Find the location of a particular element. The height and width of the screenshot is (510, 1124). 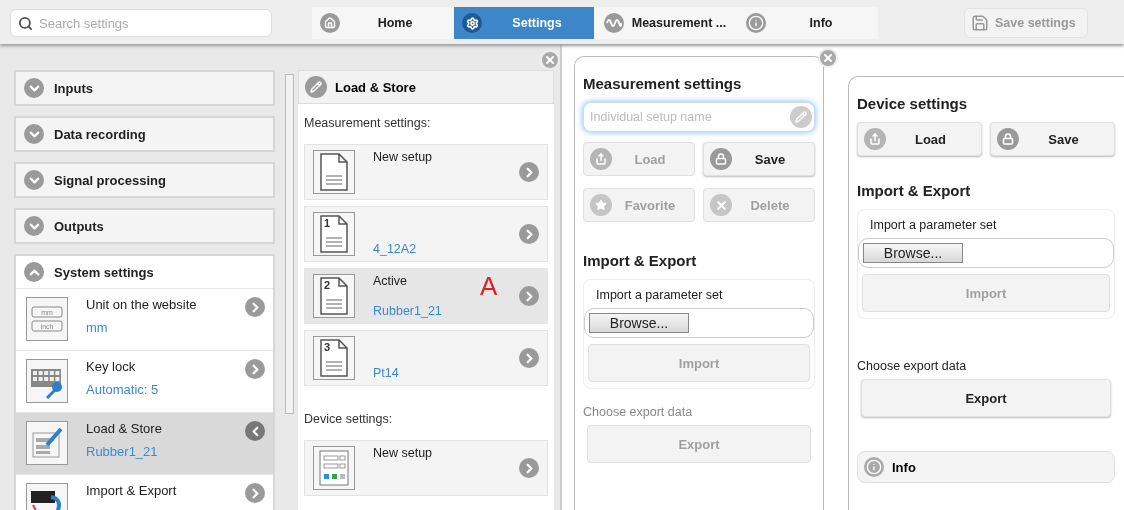

section-header: Signal processing is located at coordinates (144, 180).